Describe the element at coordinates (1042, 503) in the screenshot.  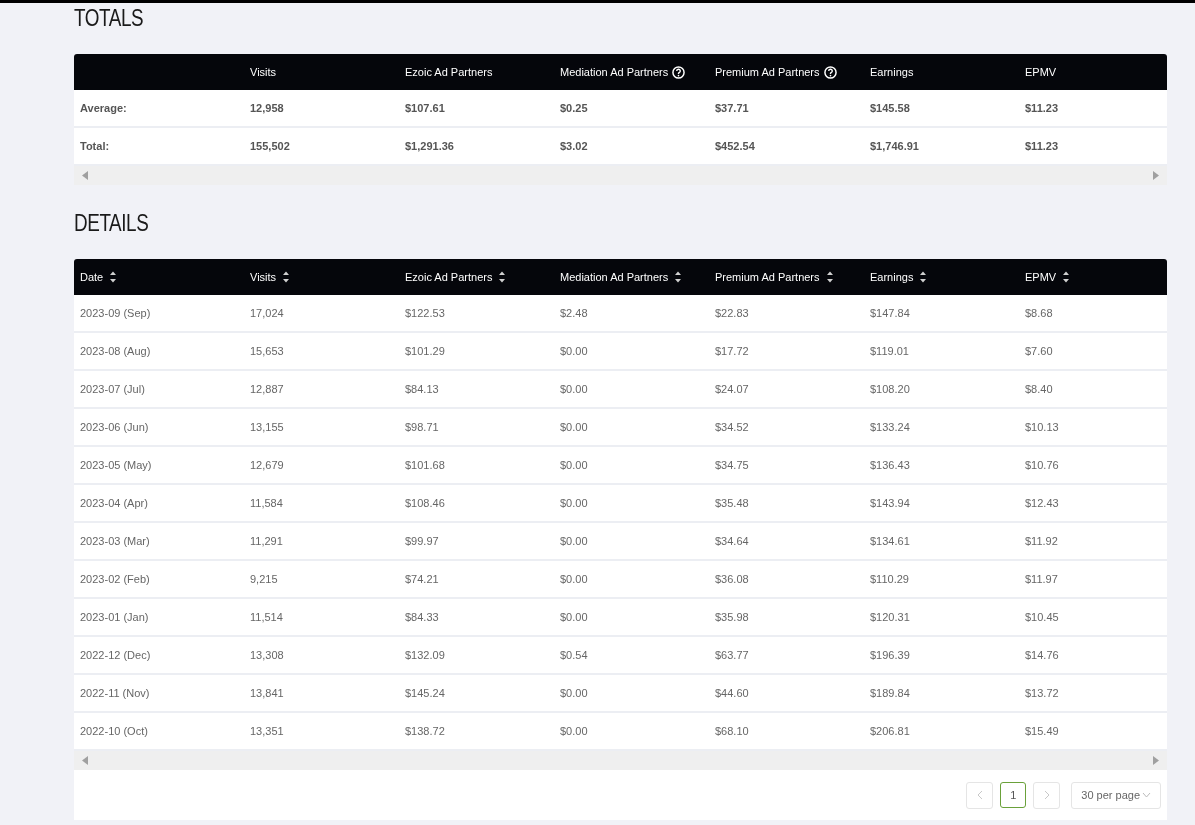
I see `table-cell-text: $12.43` at that location.